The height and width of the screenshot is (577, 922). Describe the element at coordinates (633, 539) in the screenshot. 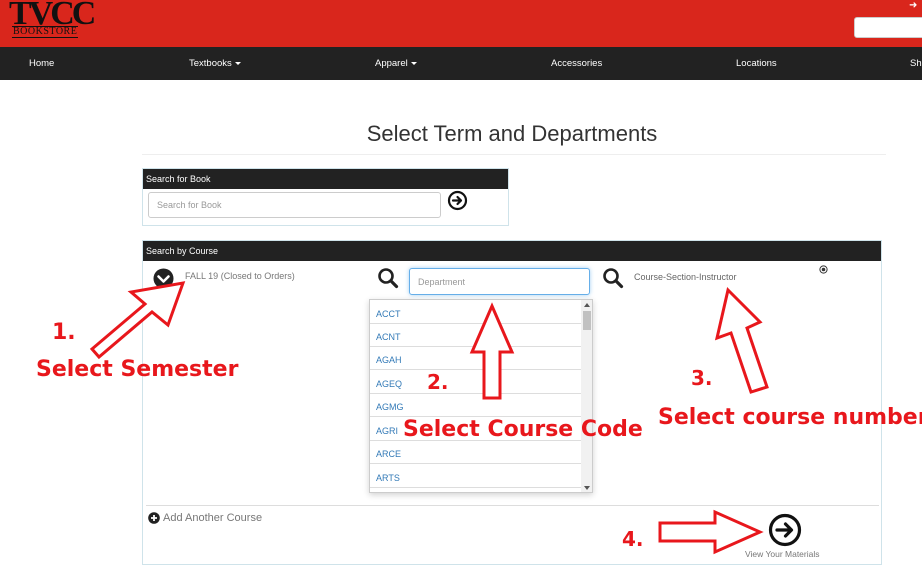

I see `annotation-step4-number: 4.` at that location.